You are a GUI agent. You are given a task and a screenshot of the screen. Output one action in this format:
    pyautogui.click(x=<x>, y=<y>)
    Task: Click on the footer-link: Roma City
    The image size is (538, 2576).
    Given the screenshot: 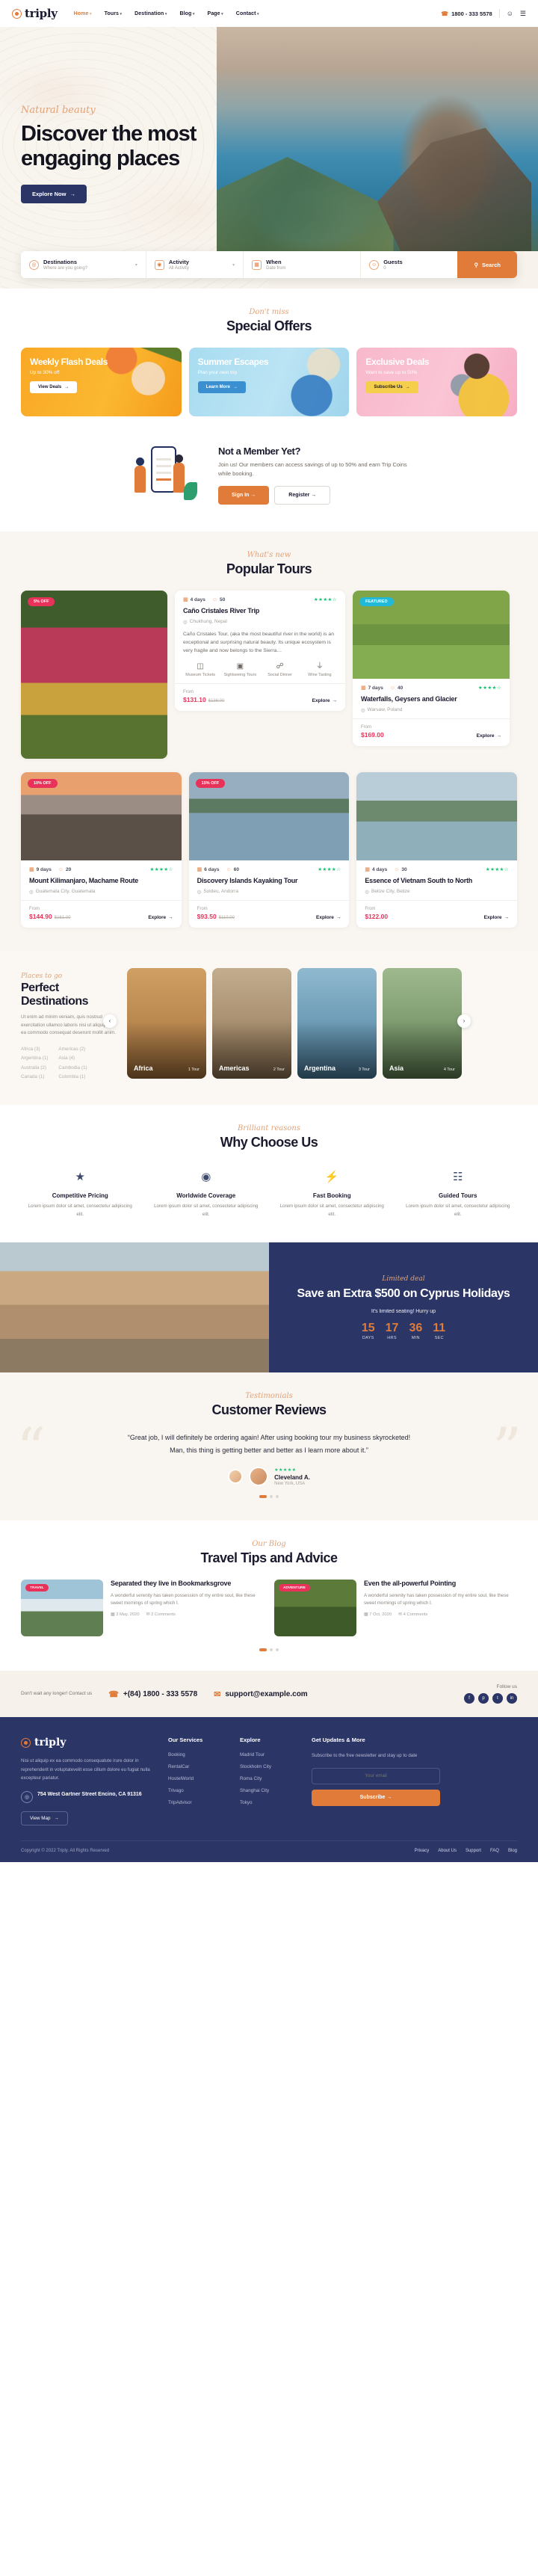 What is the action you would take?
    pyautogui.click(x=267, y=1778)
    